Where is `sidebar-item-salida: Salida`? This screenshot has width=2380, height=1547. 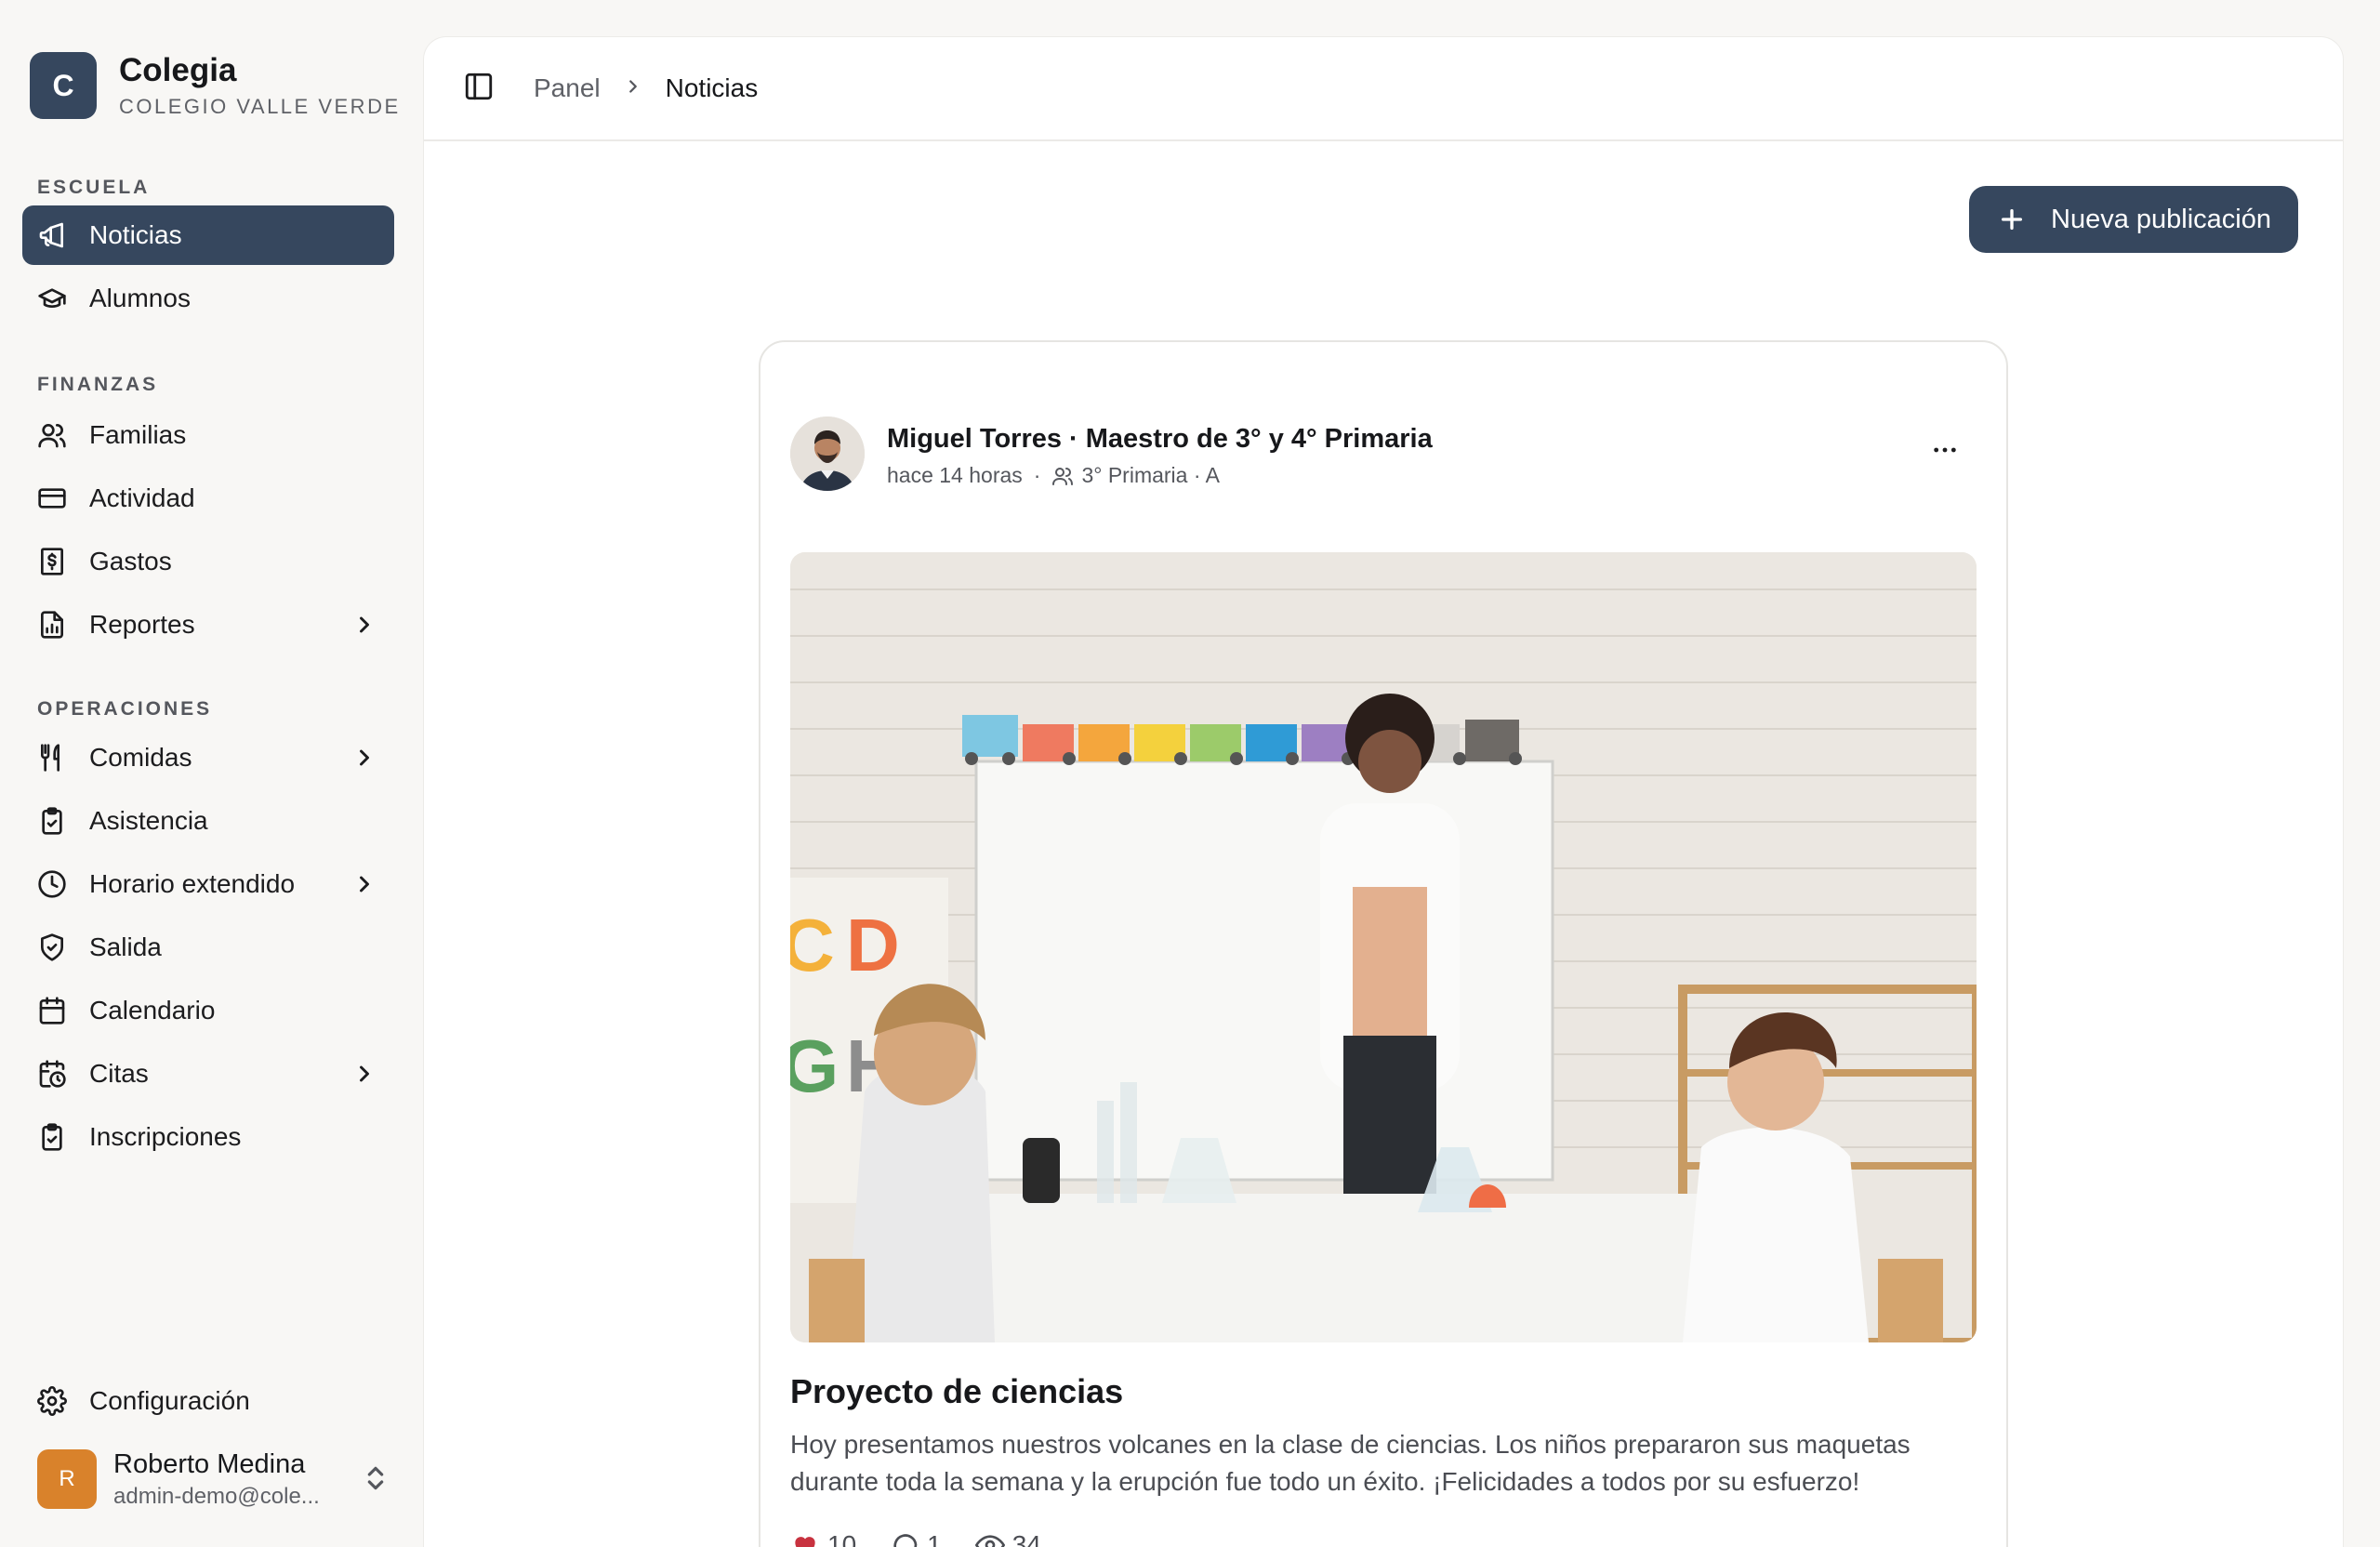
sidebar-item-salida: Salida is located at coordinates (208, 947).